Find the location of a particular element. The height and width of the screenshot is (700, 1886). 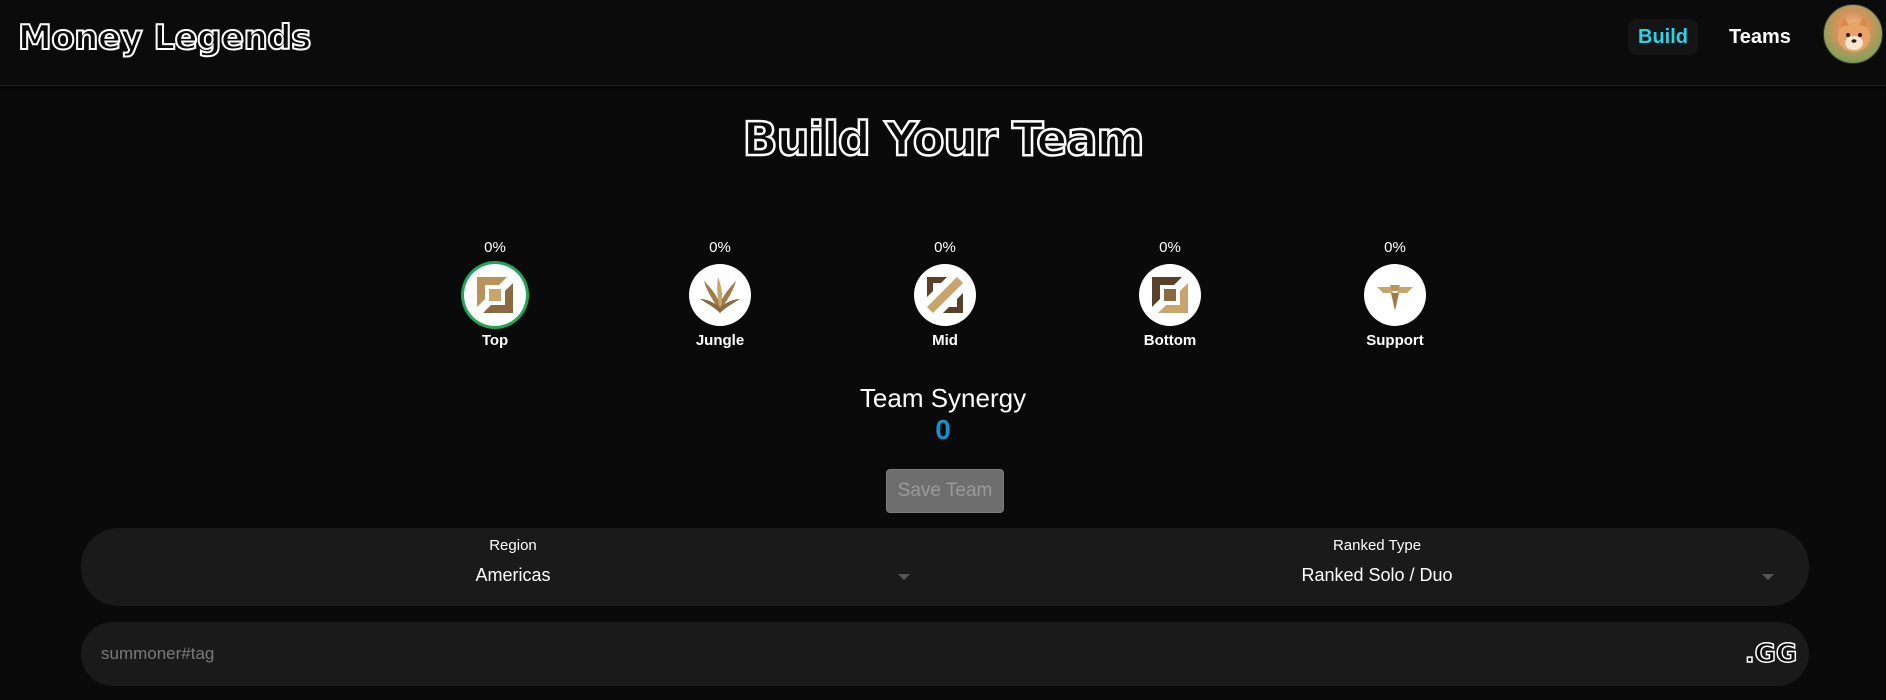

user-avatar is located at coordinates (1853, 34).